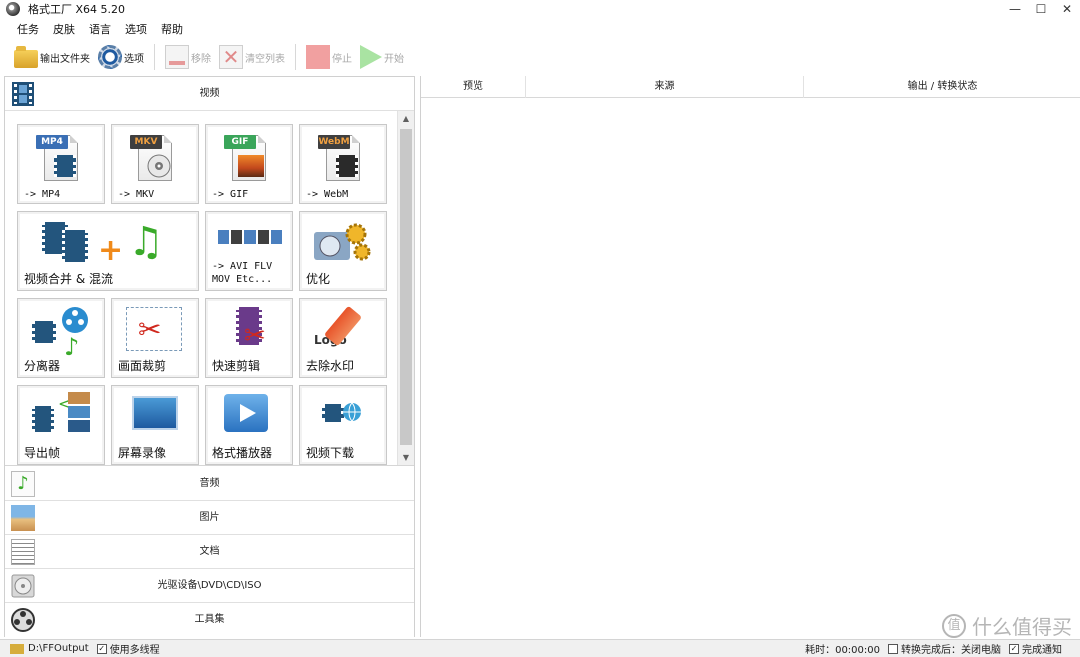 This screenshot has width=1080, height=657. Describe the element at coordinates (64, 29) in the screenshot. I see `menu-skin: 皮肤` at that location.